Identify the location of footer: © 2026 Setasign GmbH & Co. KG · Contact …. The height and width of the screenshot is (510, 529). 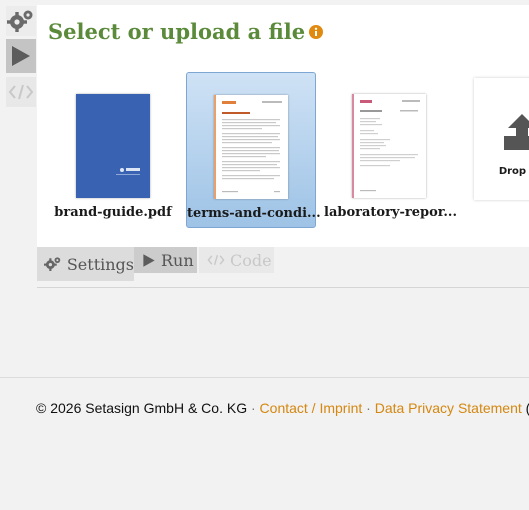
(282, 408).